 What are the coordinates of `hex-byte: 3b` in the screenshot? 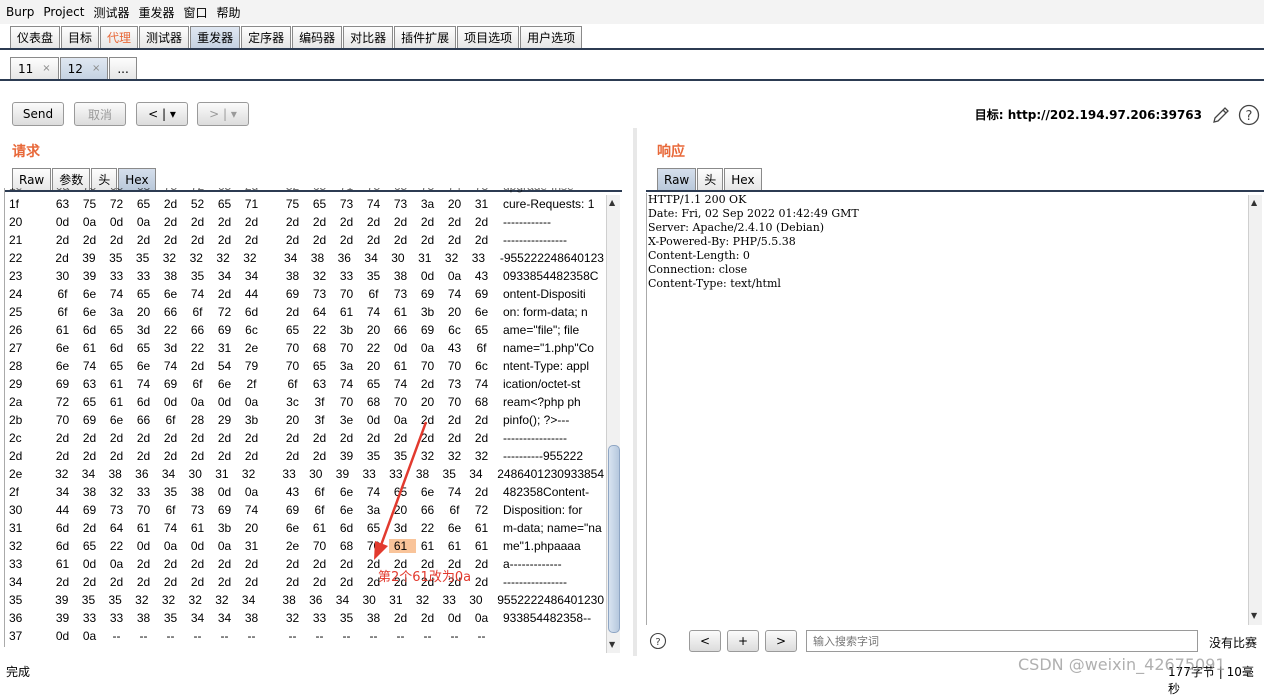 It's located at (226, 528).